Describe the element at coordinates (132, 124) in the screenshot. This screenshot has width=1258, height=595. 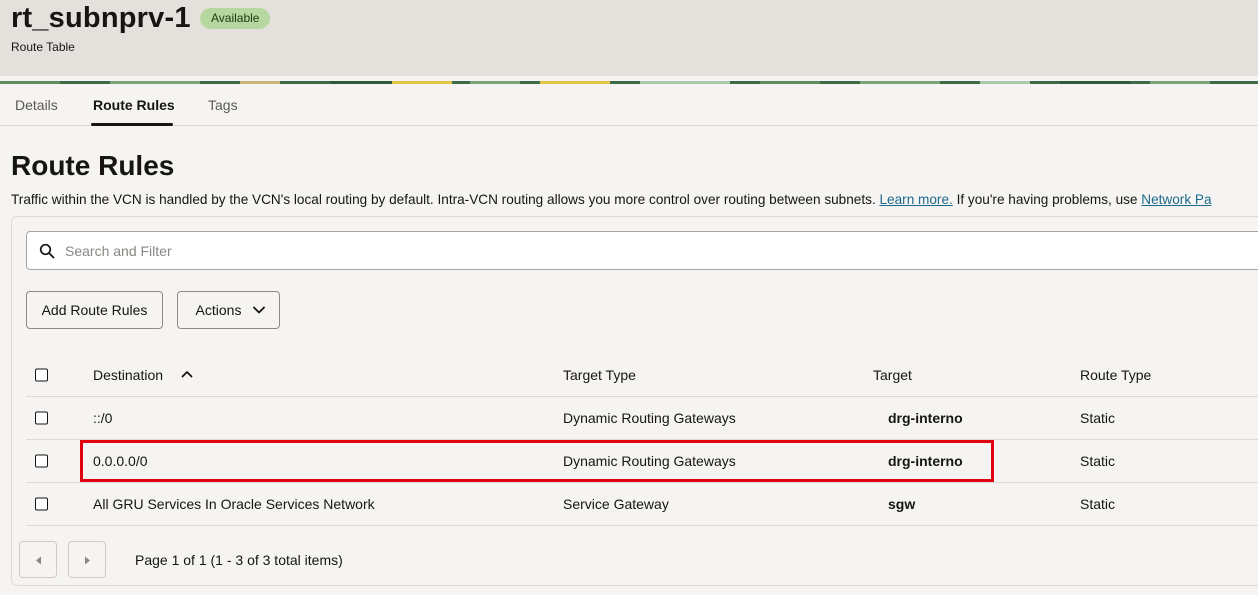
I see `active-tab-indicator` at that location.